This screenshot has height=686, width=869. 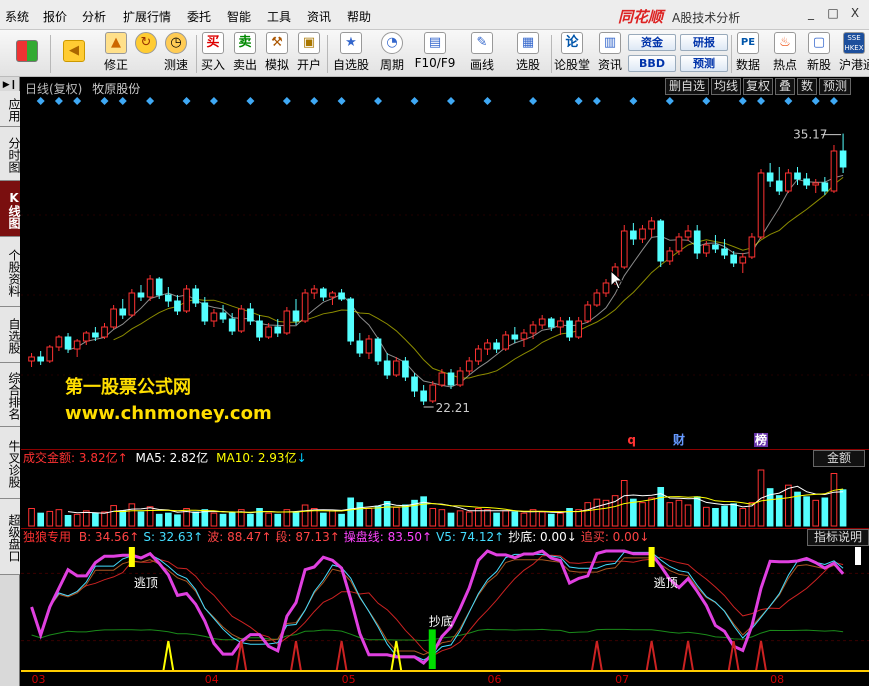 What do you see at coordinates (785, 86) in the screenshot?
I see `overlay-button: 叠` at bounding box center [785, 86].